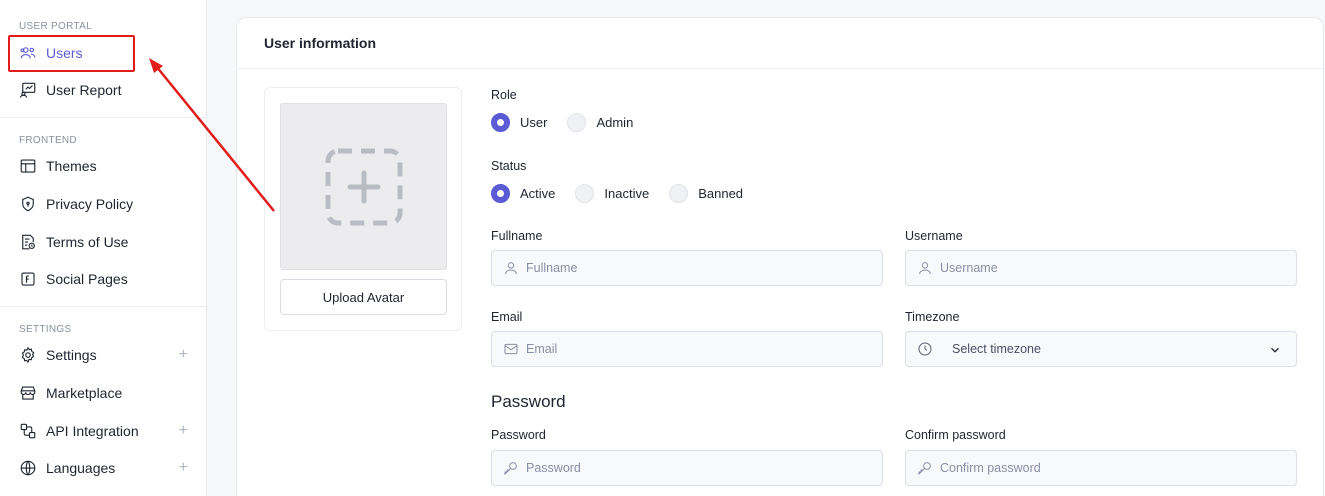 This screenshot has height=496, width=1325. Describe the element at coordinates (687, 268) in the screenshot. I see `fullname-input: Fullname` at that location.